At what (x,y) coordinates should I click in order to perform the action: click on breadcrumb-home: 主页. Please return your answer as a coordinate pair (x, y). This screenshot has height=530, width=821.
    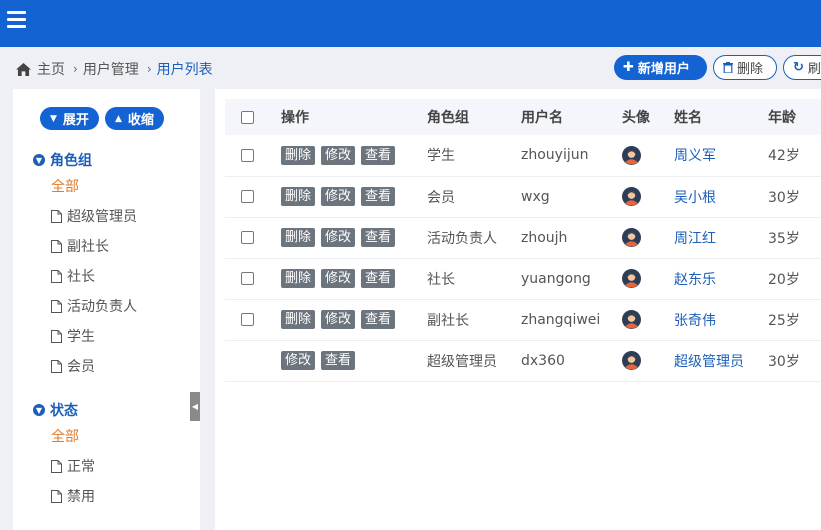
    Looking at the image, I should click on (51, 69).